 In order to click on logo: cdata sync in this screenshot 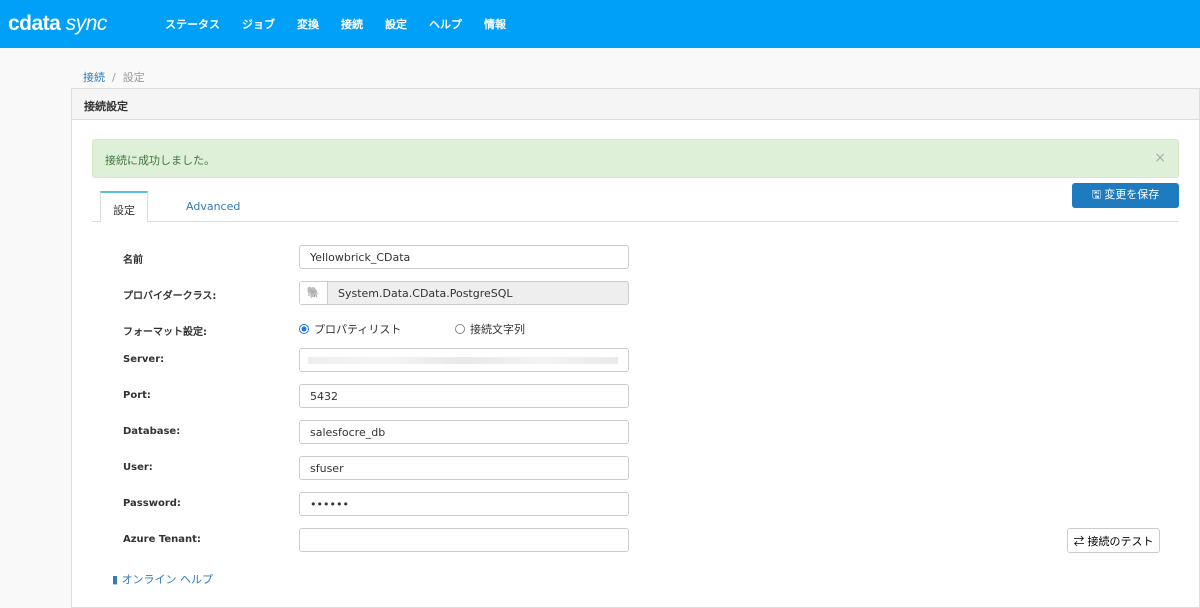, I will do `click(82, 24)`.